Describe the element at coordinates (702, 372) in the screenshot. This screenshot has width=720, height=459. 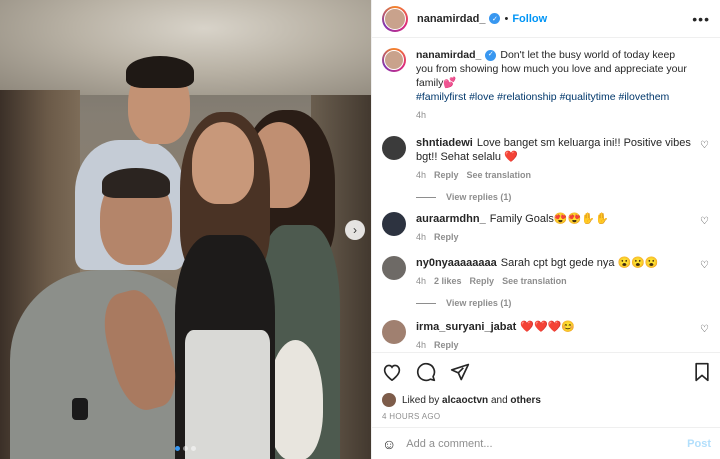
I see `save-icon` at that location.